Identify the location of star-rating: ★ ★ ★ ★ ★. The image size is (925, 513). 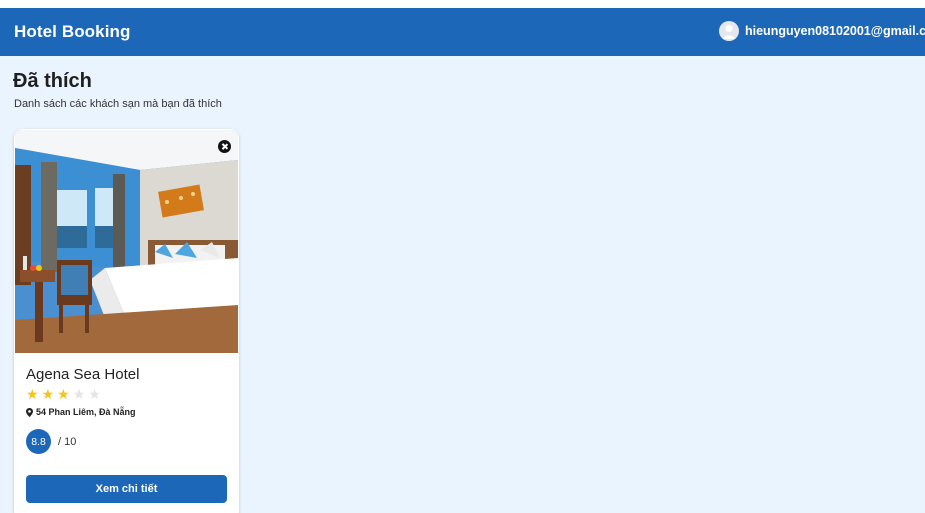
(63, 394).